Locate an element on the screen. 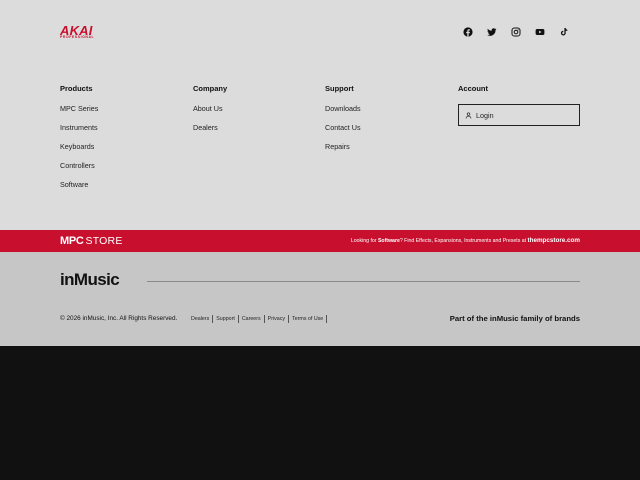  promo-software: Software is located at coordinates (388, 241).